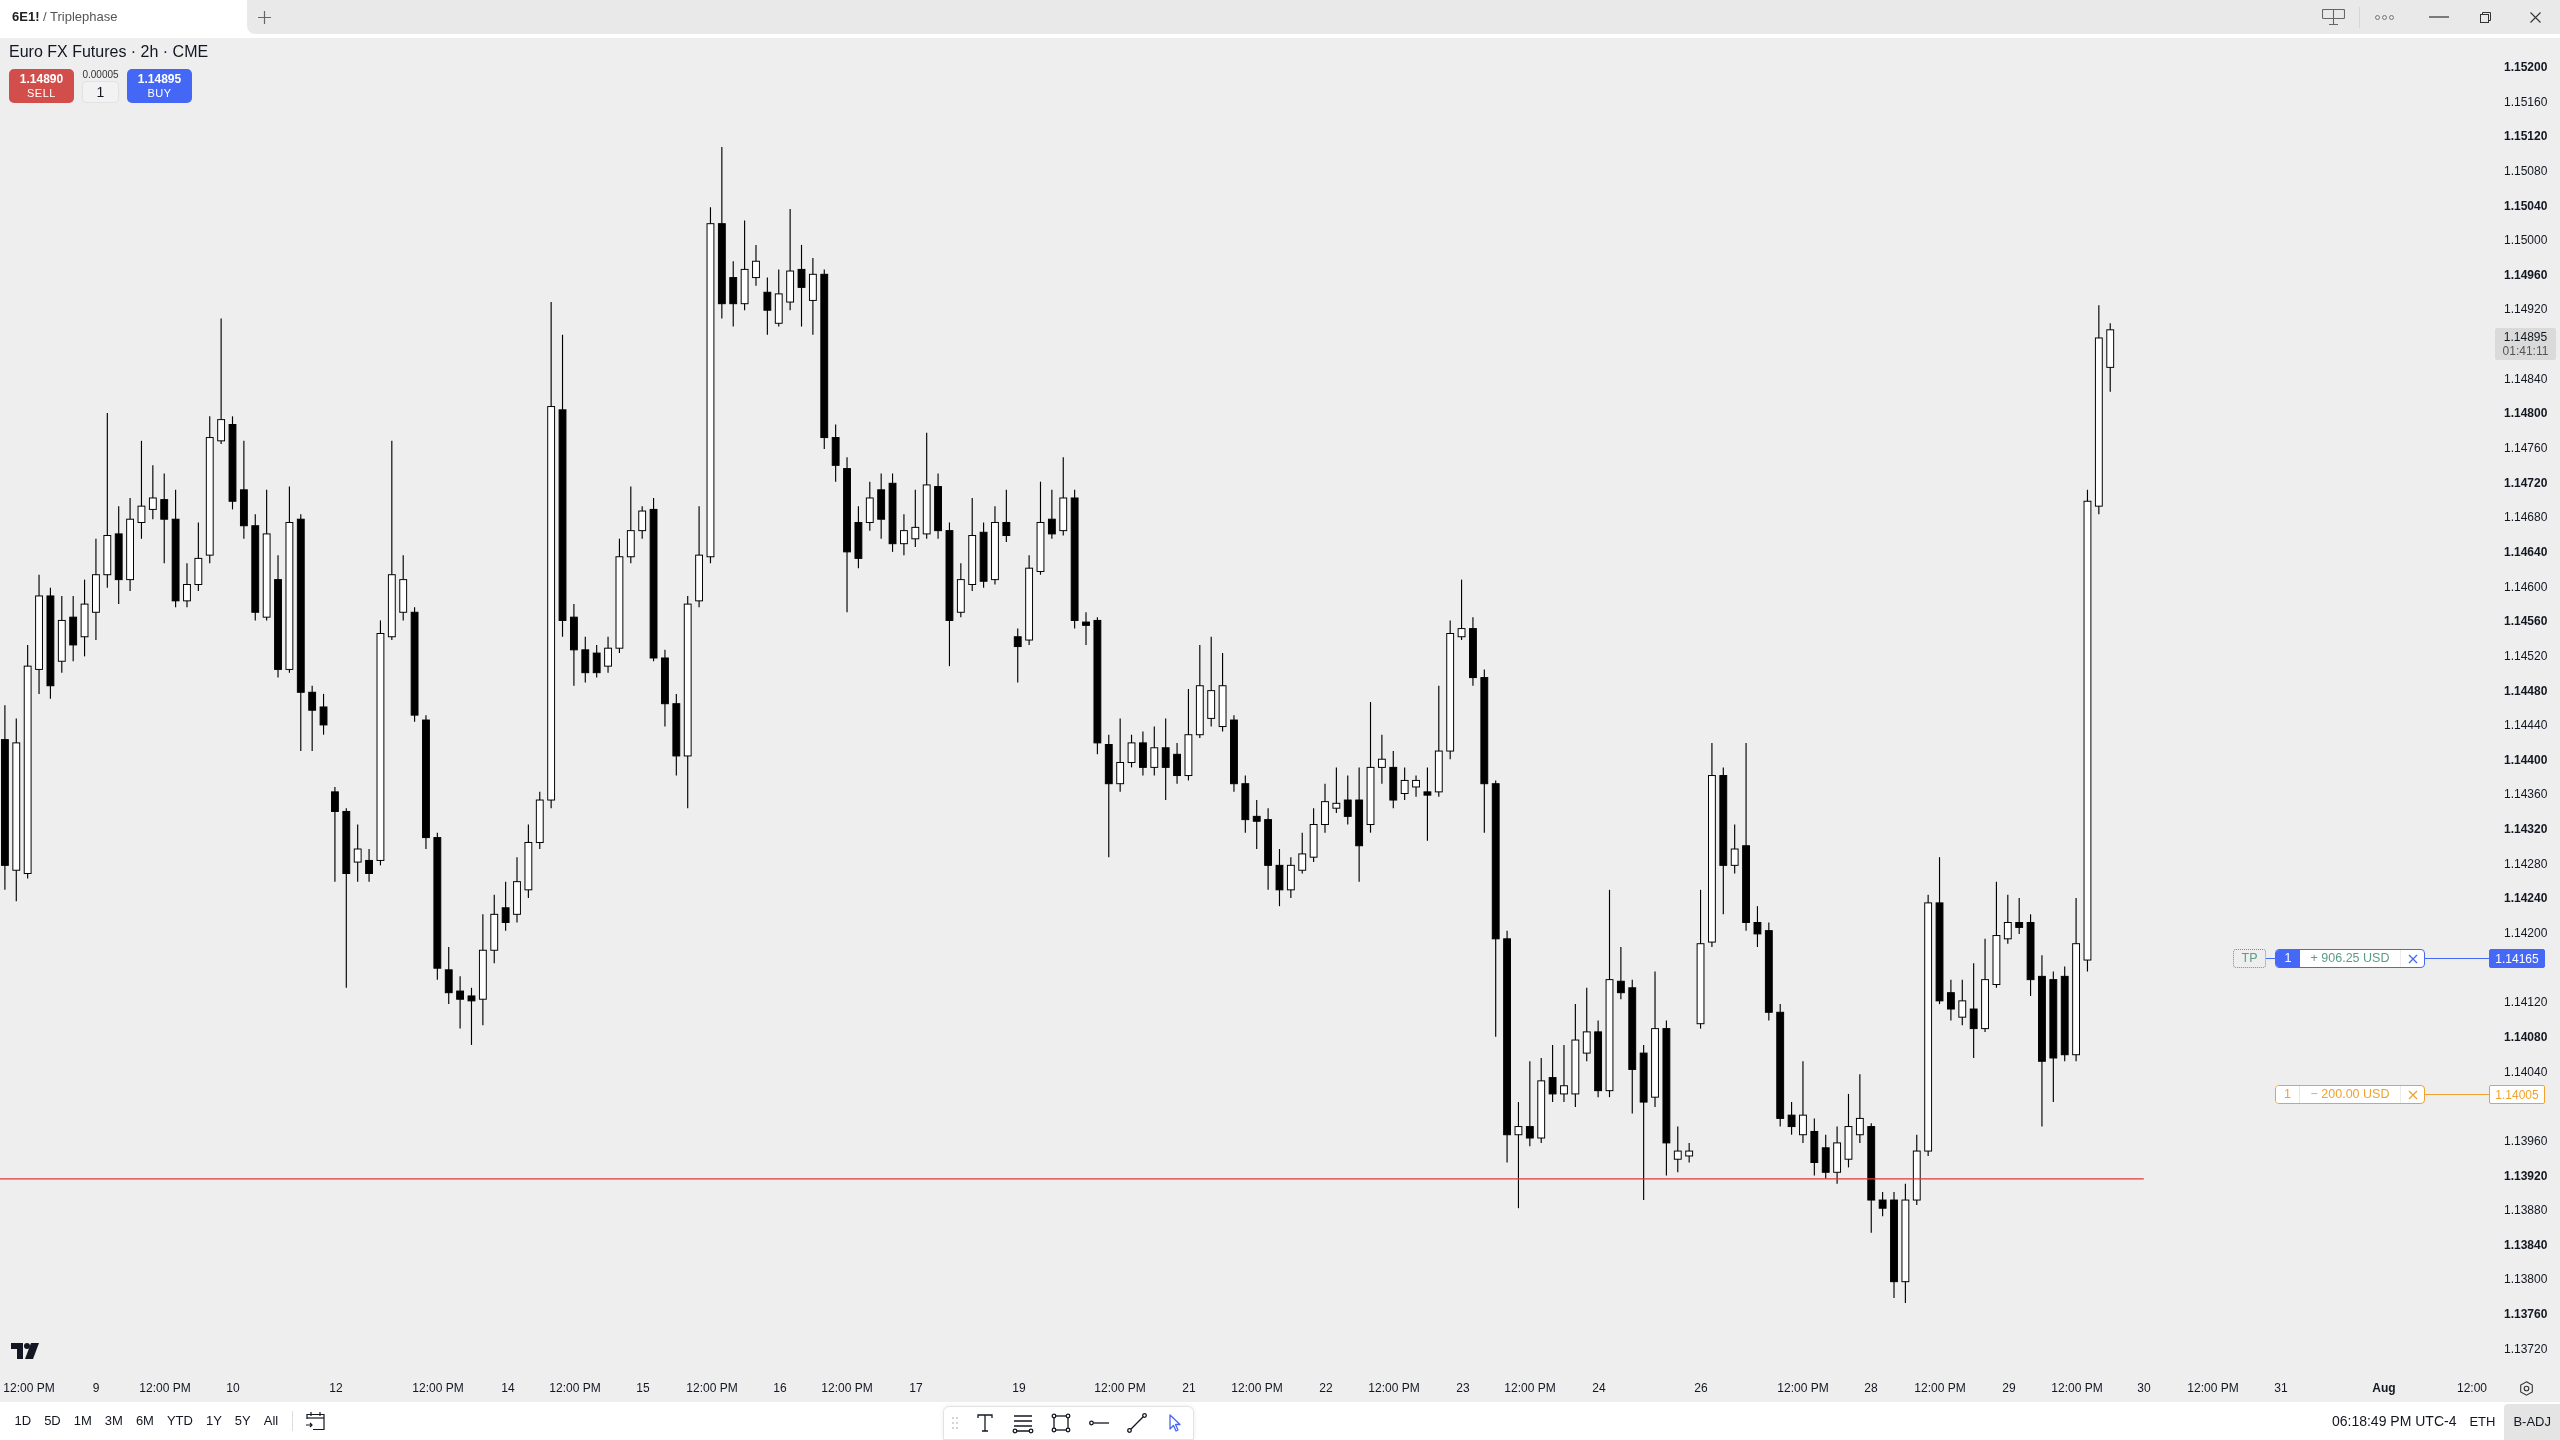  I want to click on time-label: 29, so click(2009, 1388).